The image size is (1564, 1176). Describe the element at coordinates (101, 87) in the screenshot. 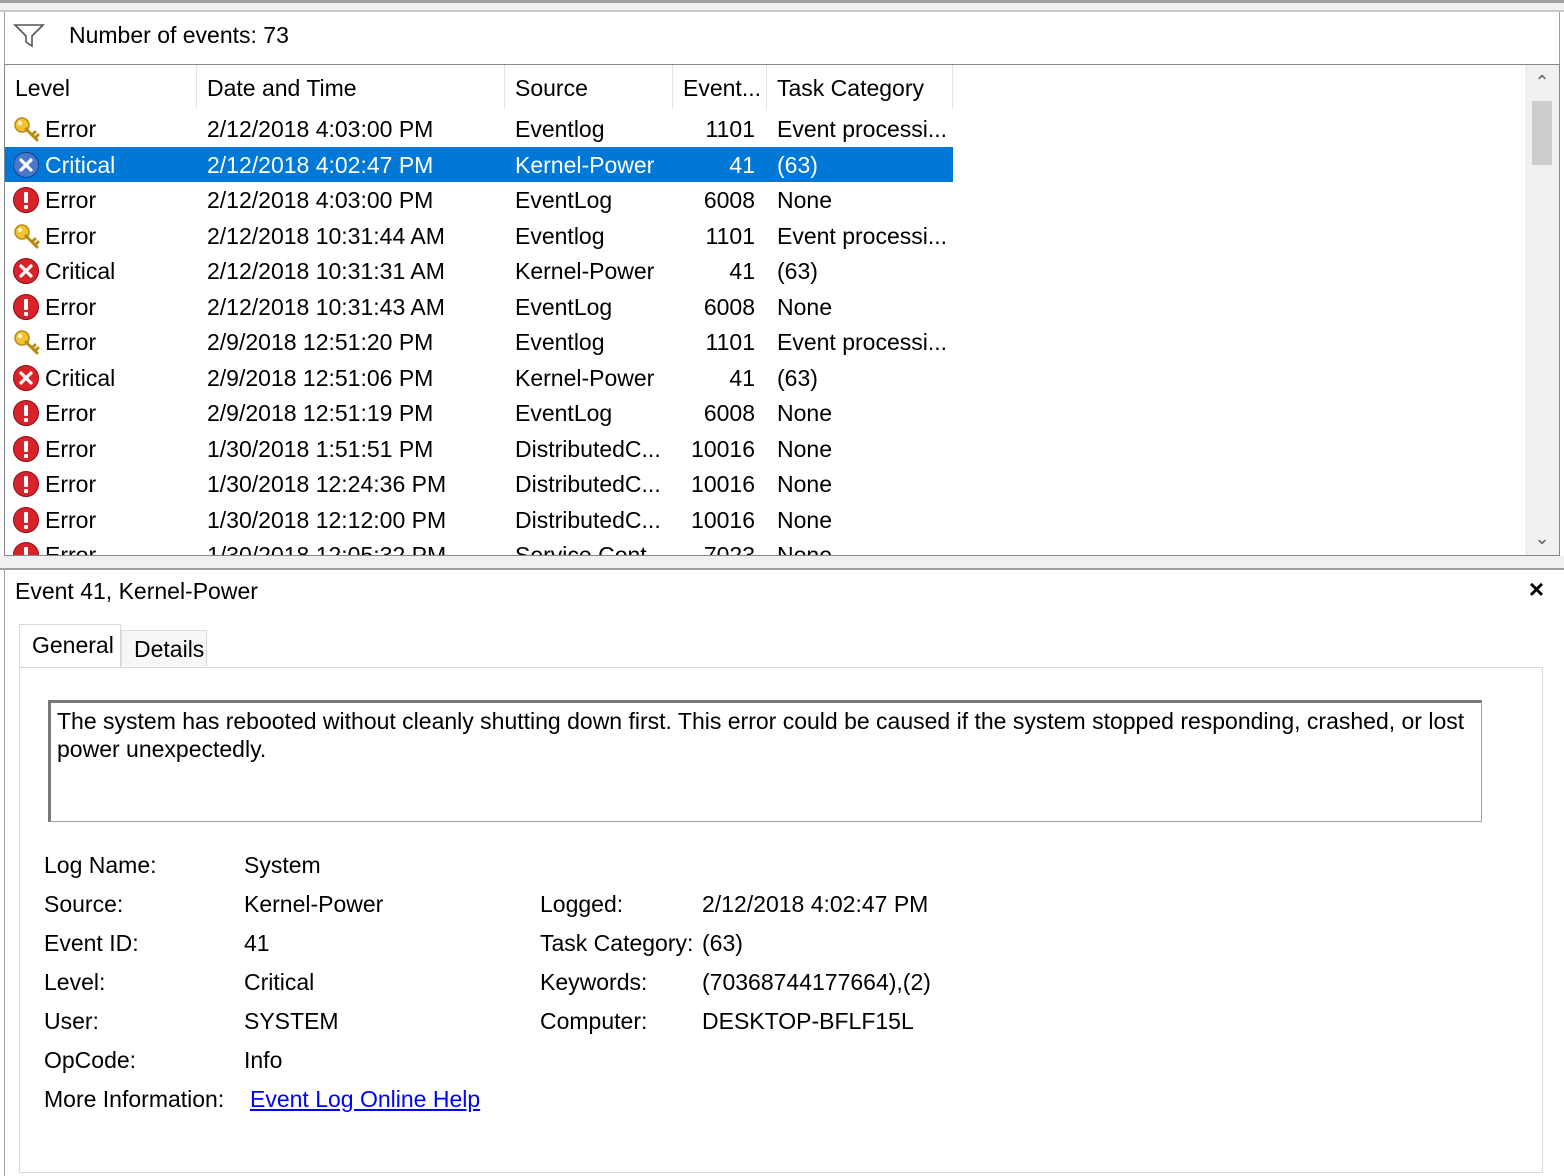

I see `column-header-level: Level` at that location.